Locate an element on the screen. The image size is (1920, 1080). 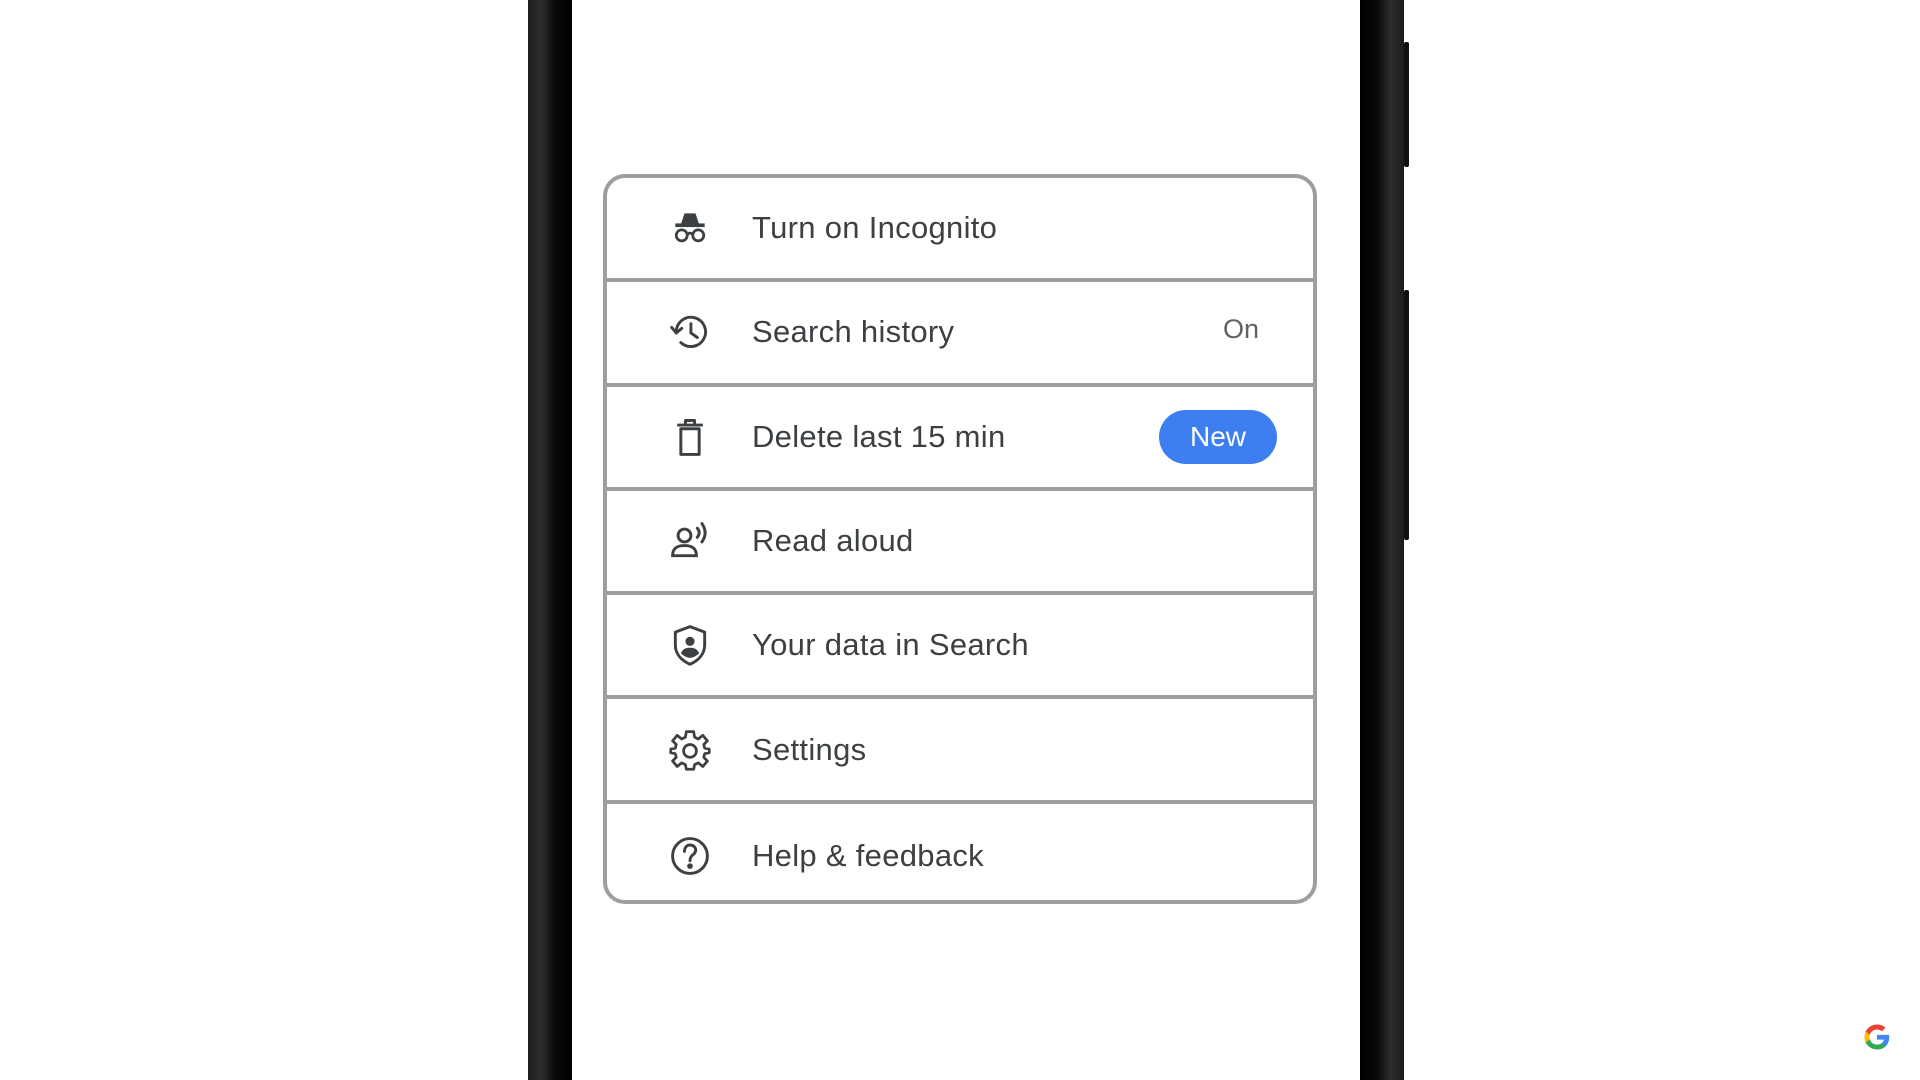
help-icon is located at coordinates (690, 856).